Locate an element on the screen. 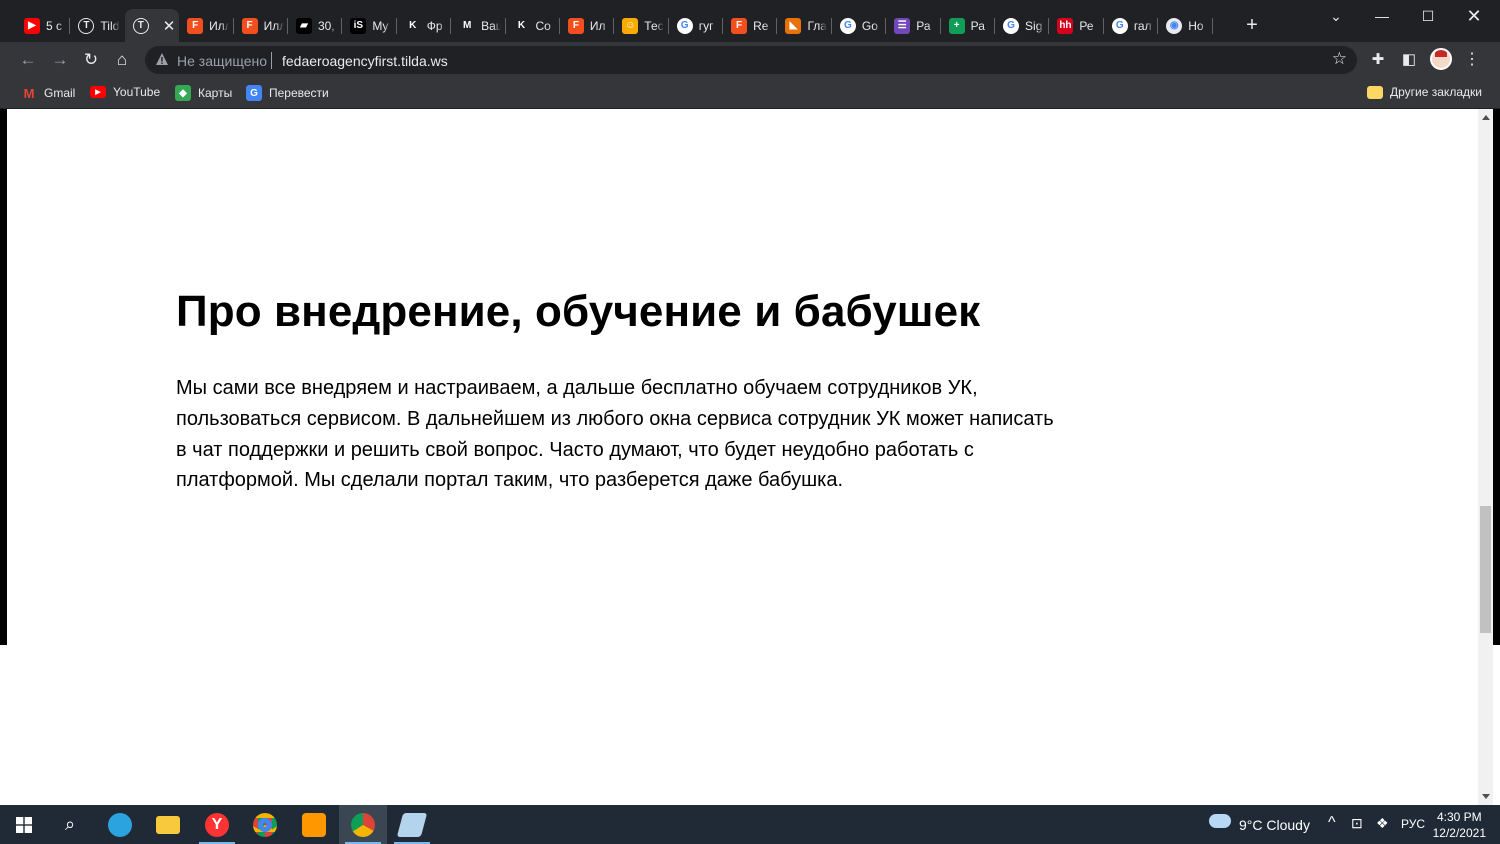 This screenshot has height=844, width=1500. yandex-browser-app: Y is located at coordinates (217, 824).